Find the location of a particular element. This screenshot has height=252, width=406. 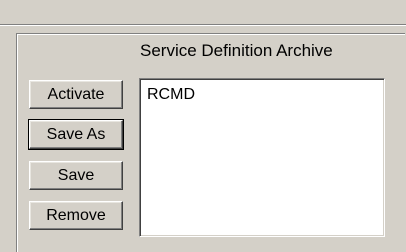

activate-button: Activate is located at coordinates (76, 94).